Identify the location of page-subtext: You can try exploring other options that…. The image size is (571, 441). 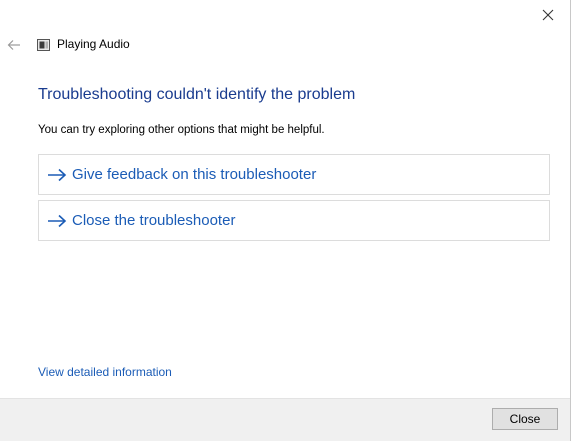
(181, 130).